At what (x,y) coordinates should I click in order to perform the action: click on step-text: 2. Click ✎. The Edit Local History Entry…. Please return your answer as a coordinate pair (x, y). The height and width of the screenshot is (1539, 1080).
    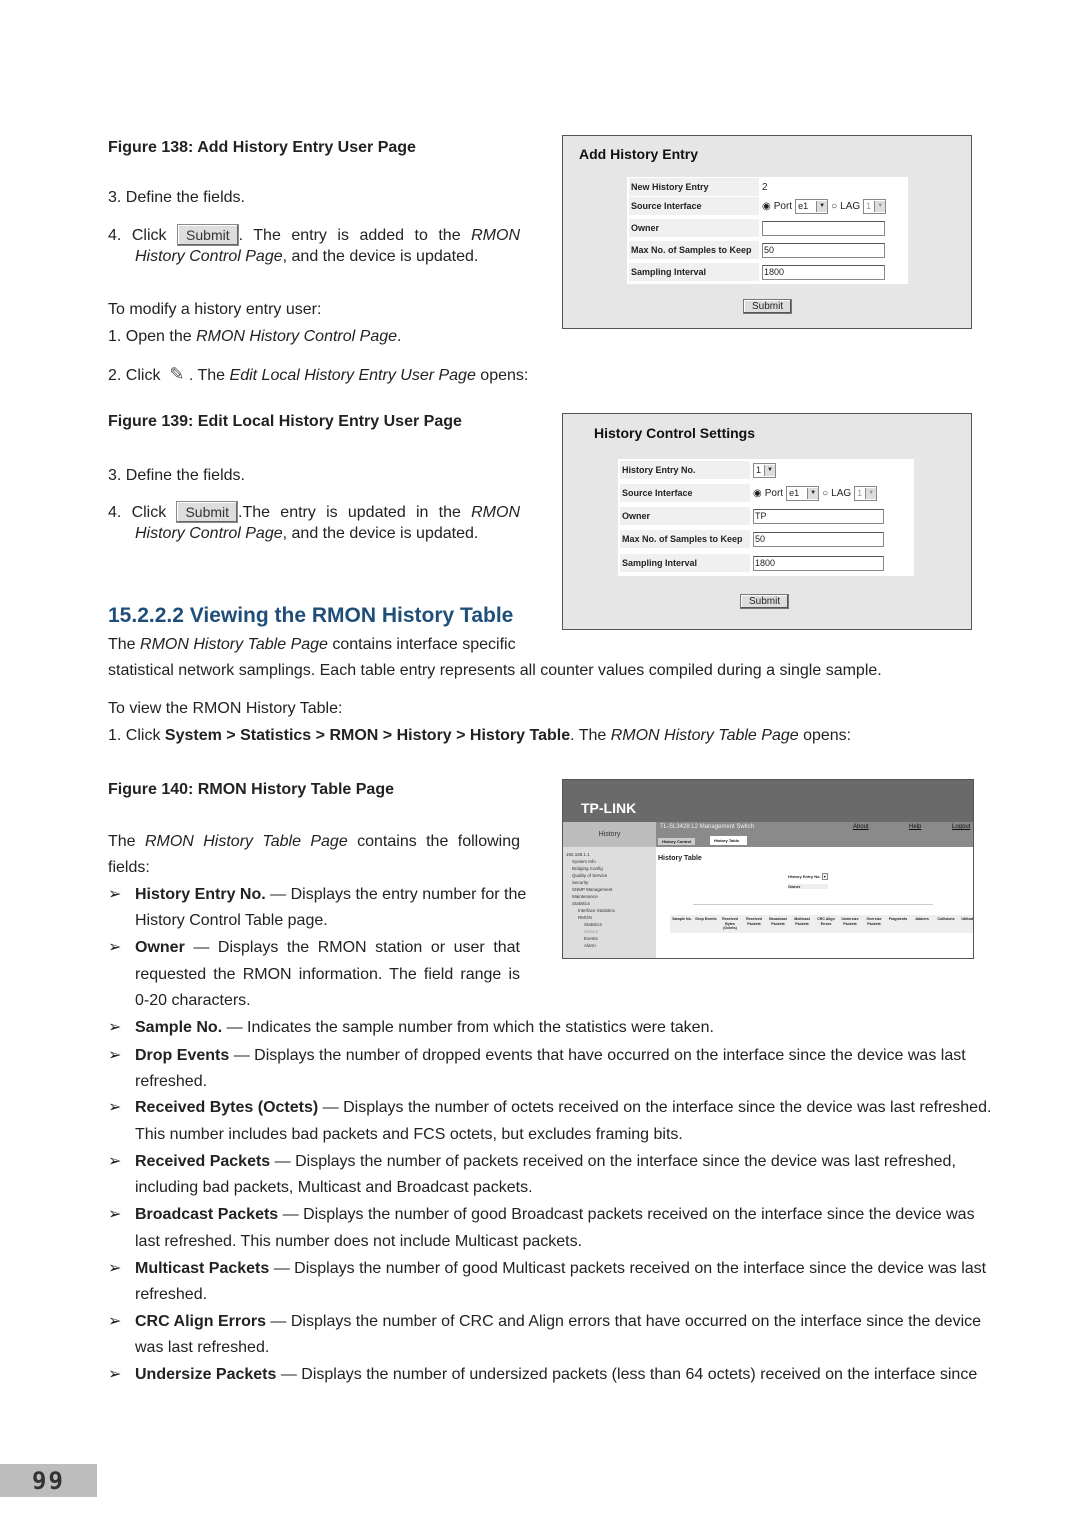
    Looking at the image, I should click on (318, 374).